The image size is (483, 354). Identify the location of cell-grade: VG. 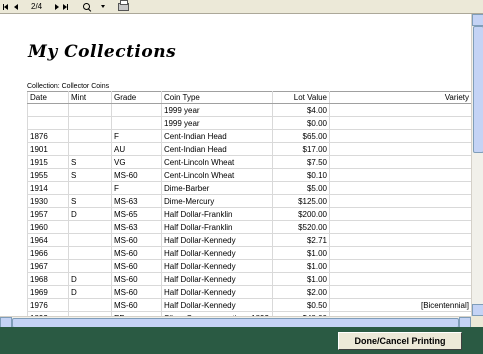
(136, 162).